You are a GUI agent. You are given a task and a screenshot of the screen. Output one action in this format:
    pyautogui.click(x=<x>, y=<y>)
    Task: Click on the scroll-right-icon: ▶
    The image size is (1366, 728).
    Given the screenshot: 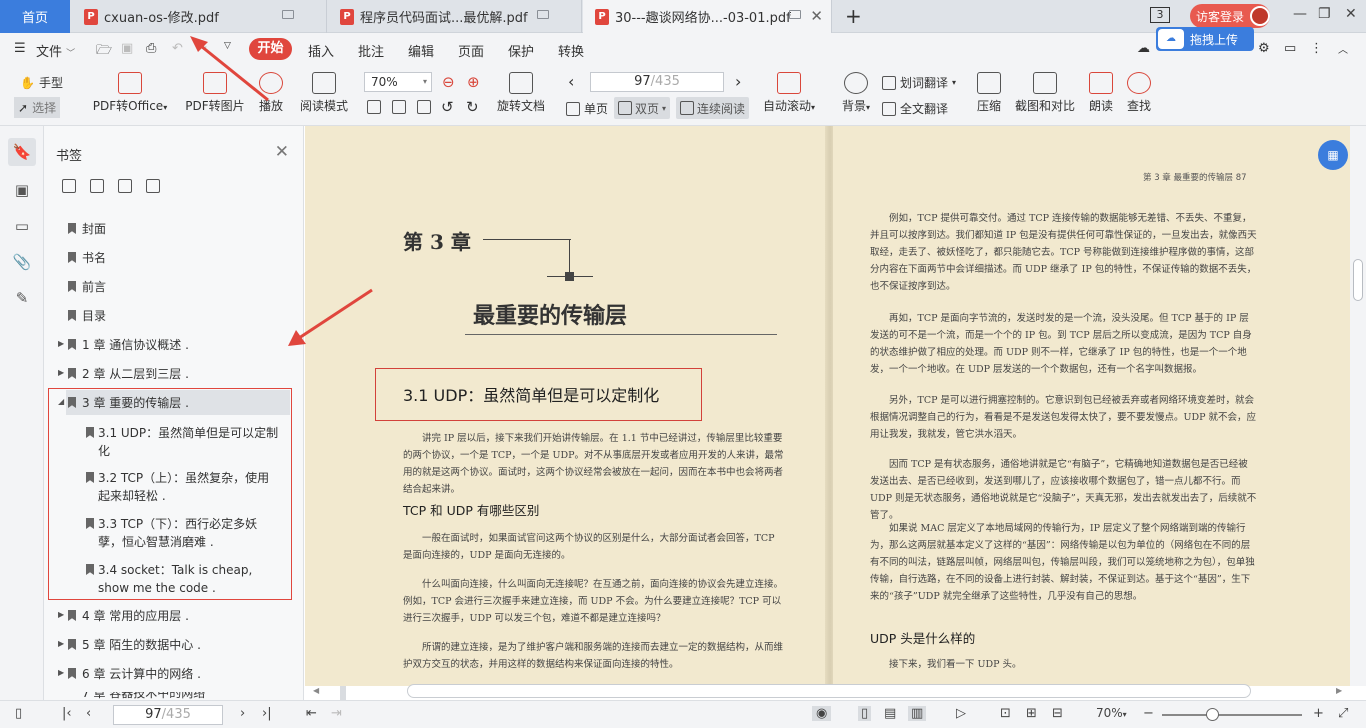 What is the action you would take?
    pyautogui.click(x=1339, y=690)
    